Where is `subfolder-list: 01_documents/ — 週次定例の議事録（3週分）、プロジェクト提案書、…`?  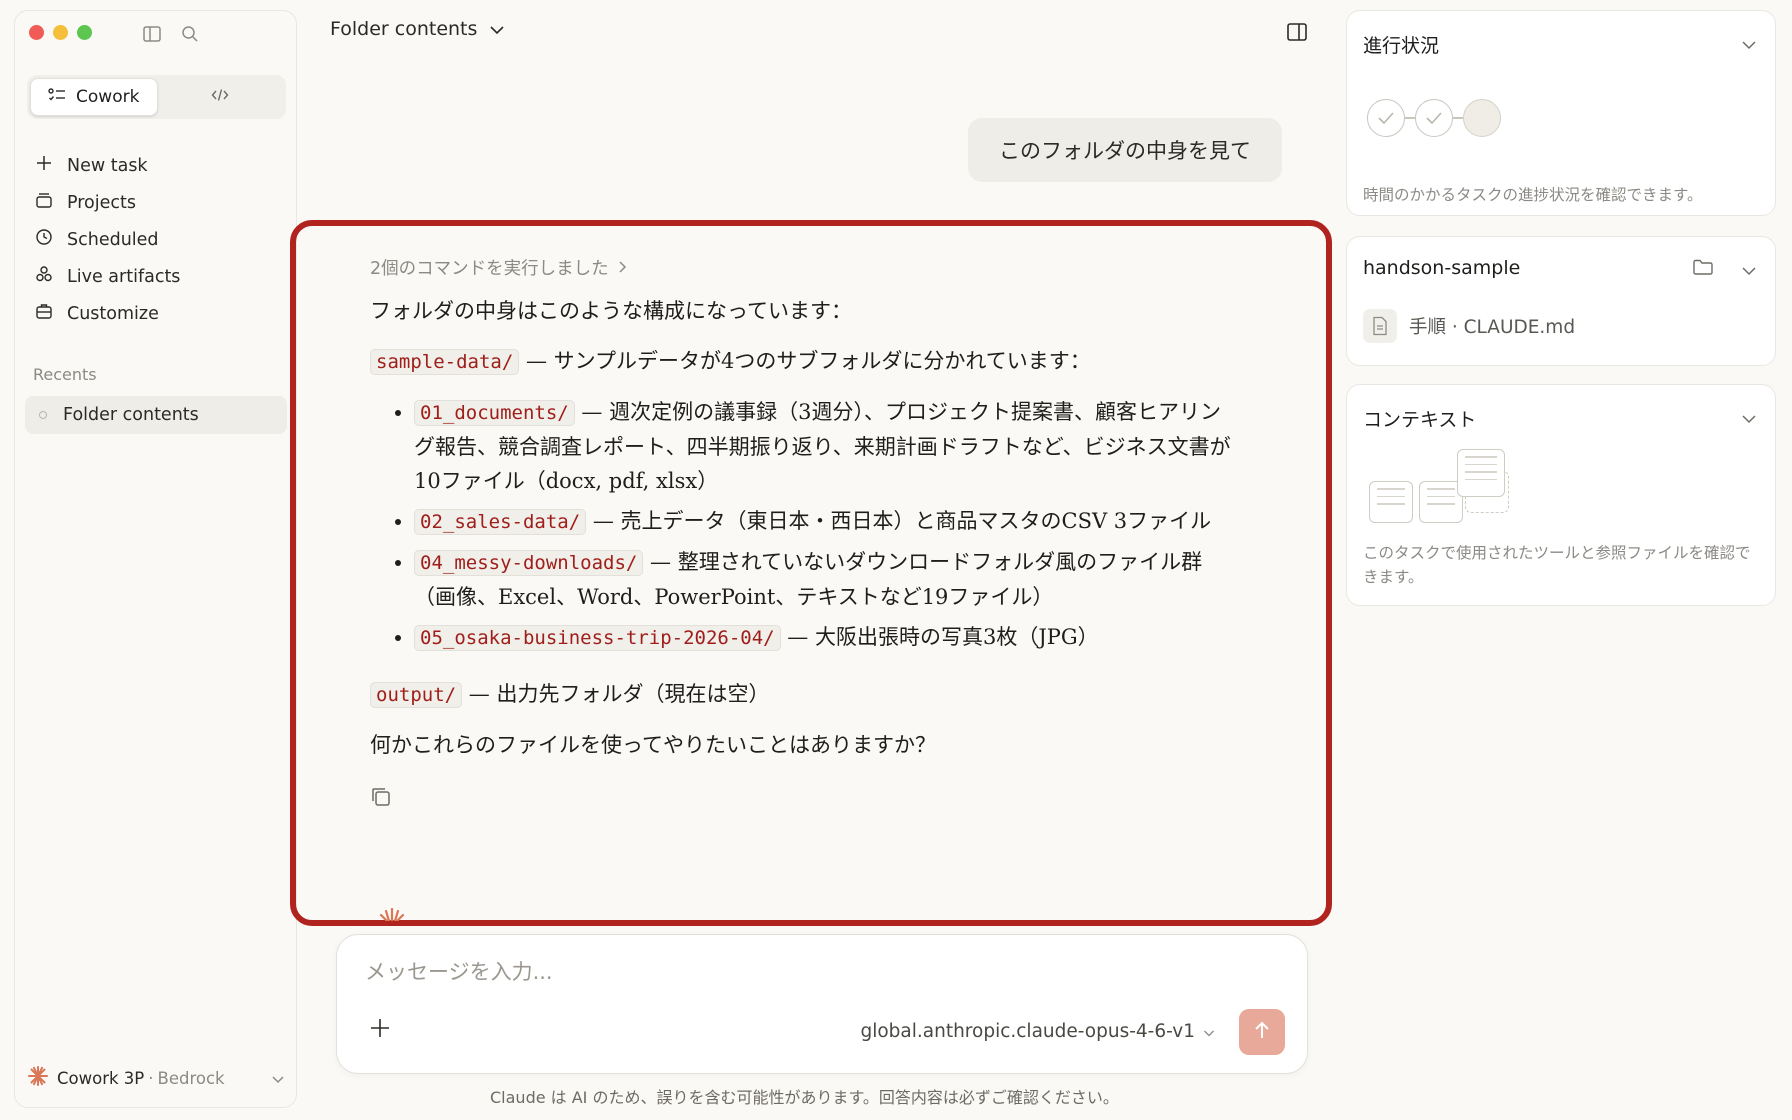
subfolder-list: 01_documents/ — 週次定例の議事録（3週分）、プロジェクト提案書、… is located at coordinates (826, 525).